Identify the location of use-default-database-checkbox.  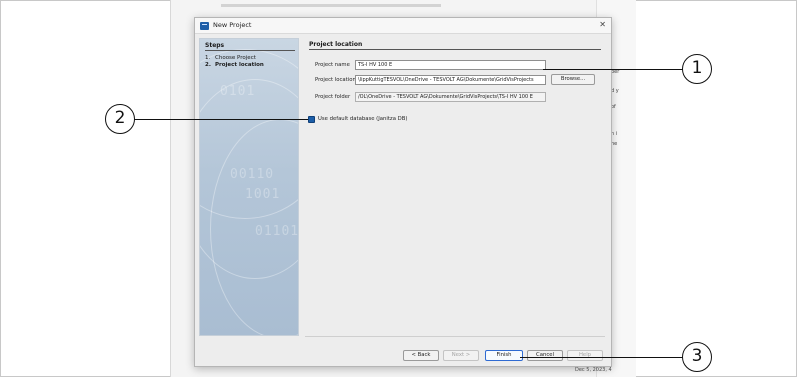
(311, 119).